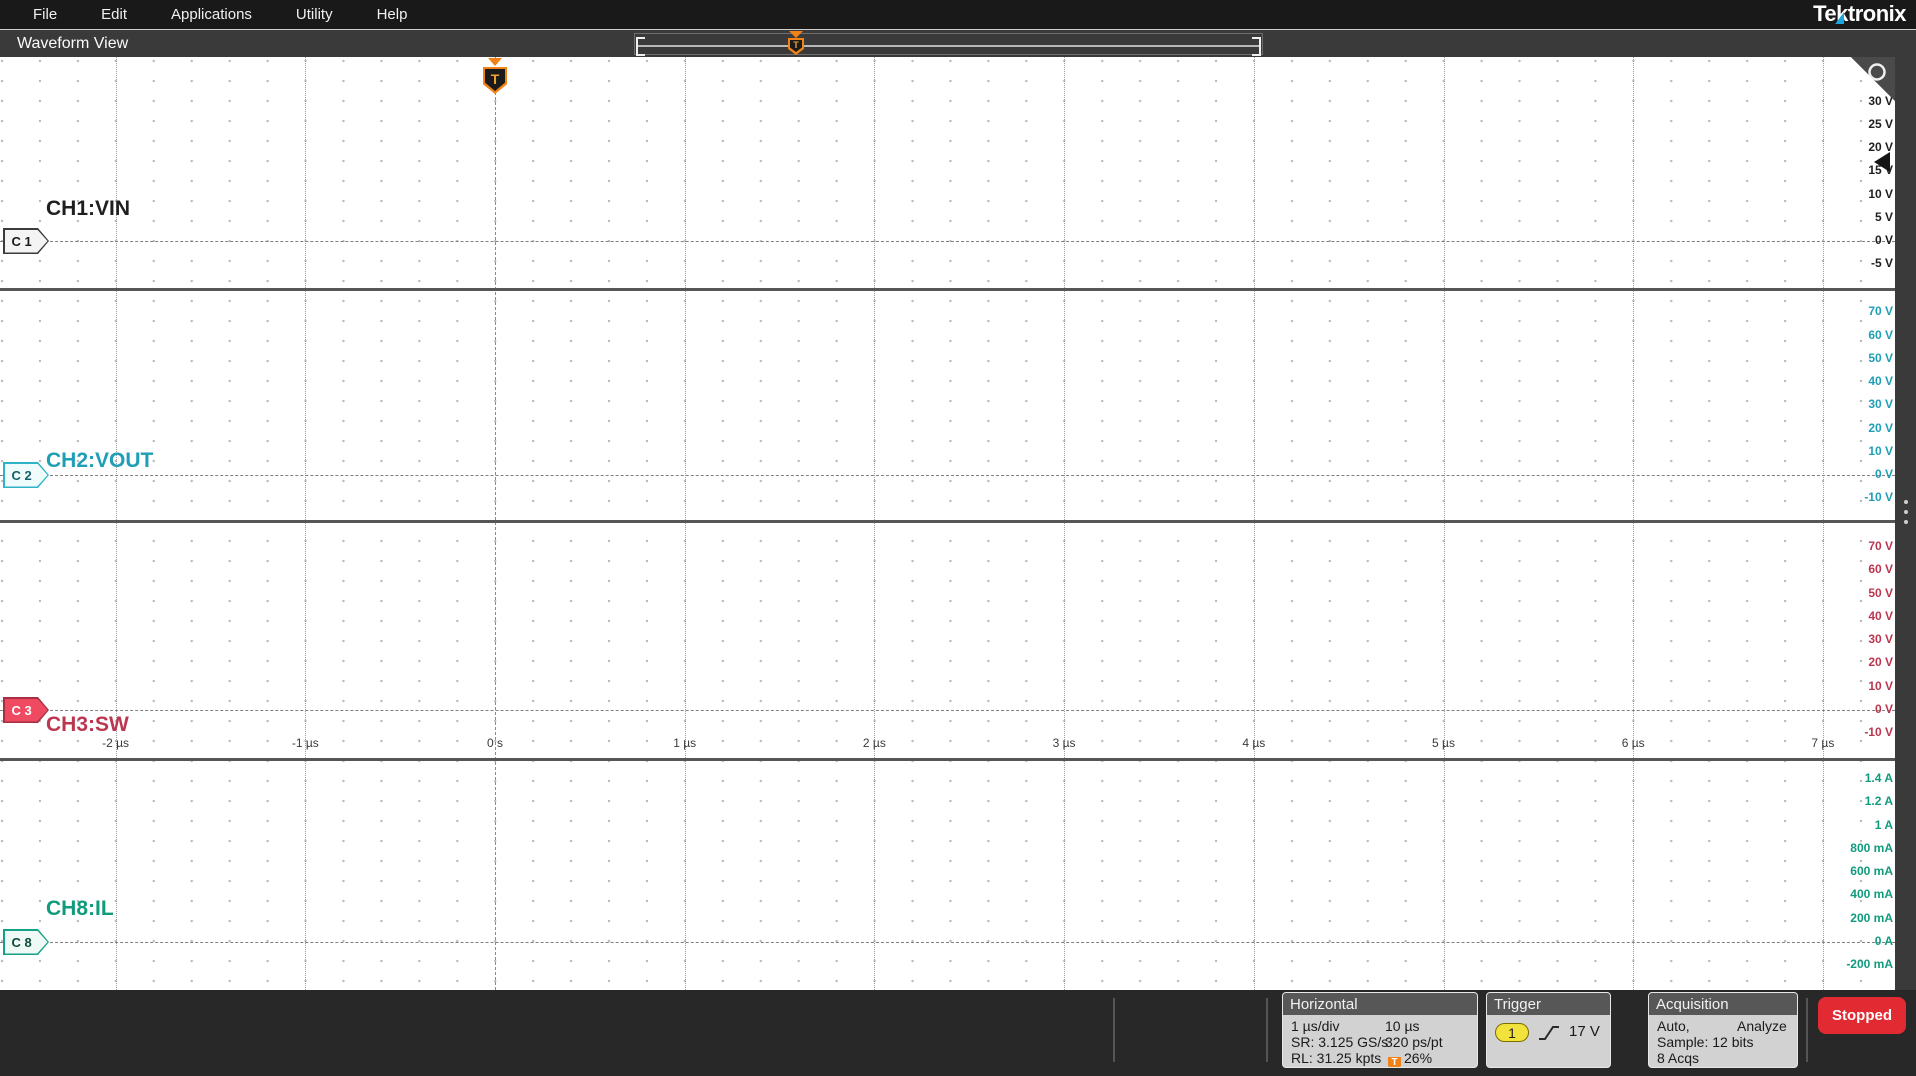 This screenshot has width=1916, height=1076. What do you see at coordinates (1762, 1026) in the screenshot?
I see `acquisition-analyze: Analyze` at bounding box center [1762, 1026].